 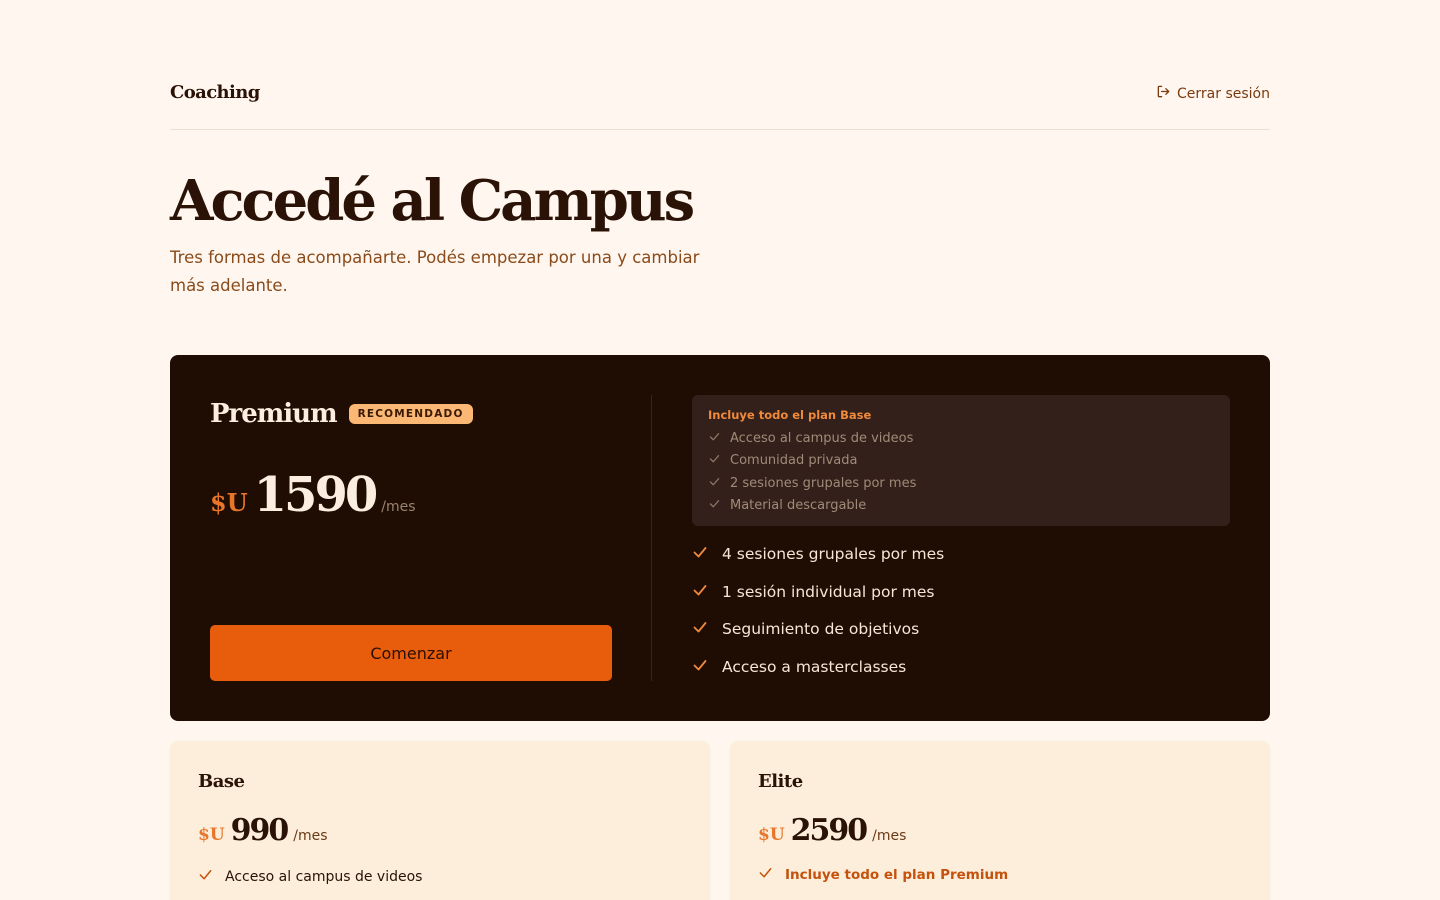 I want to click on plan-price: $U 1590 /mes, so click(x=313, y=495).